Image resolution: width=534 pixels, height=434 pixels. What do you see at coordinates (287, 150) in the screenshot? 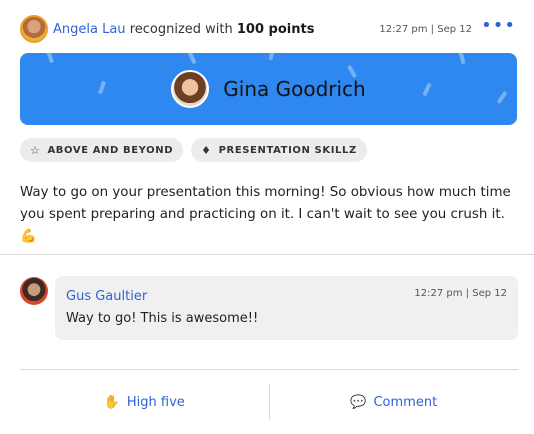
I see `tag-label: PRESENTATION SKILLZ` at bounding box center [287, 150].